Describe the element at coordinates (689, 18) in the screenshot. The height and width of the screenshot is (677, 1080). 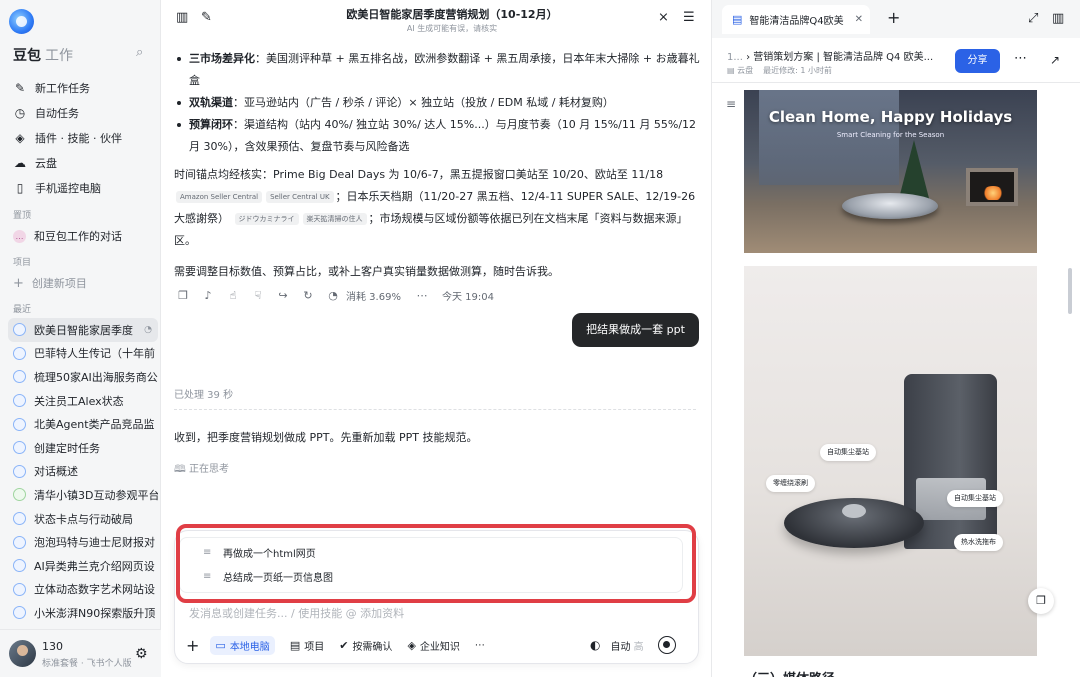
I see `settings-list-icon: ☰` at that location.